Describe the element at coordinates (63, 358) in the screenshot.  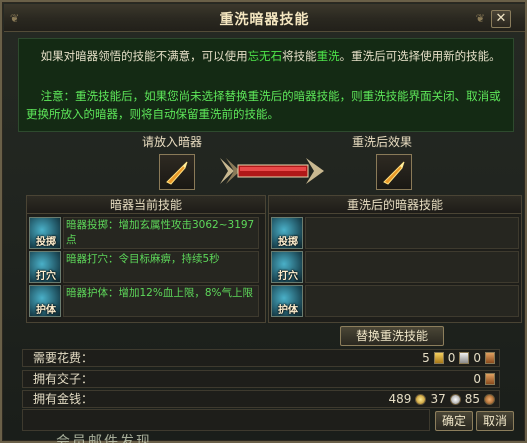
I see `cost-label: 需要花费：` at that location.